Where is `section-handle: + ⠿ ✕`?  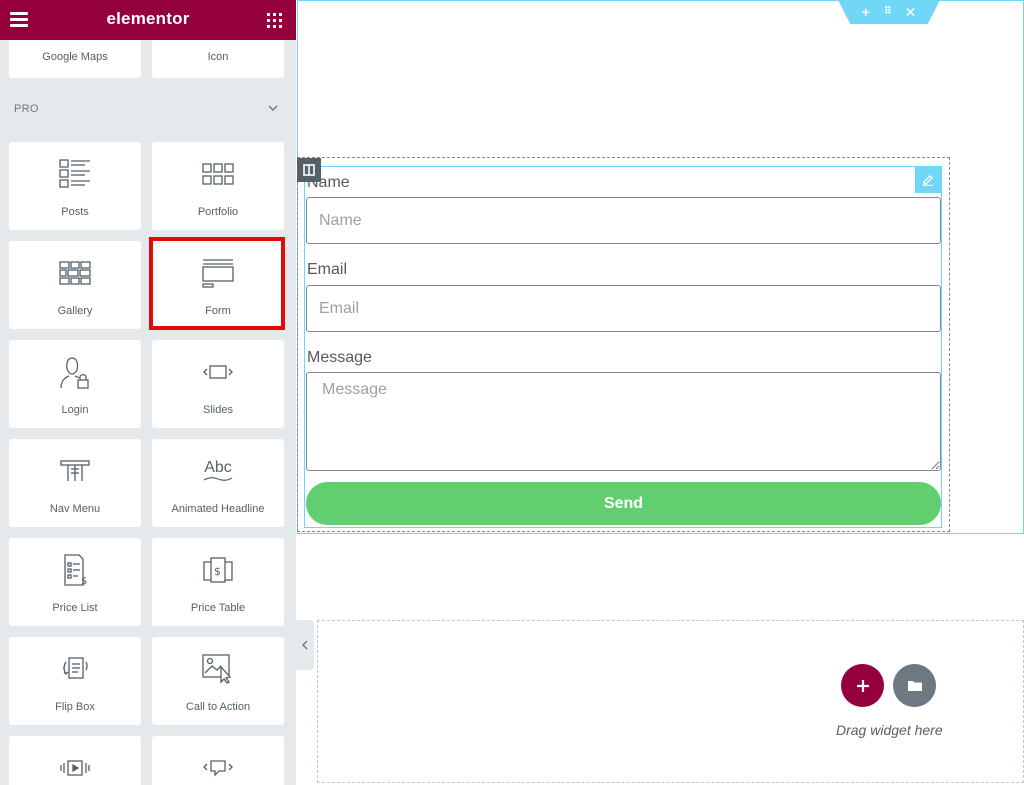 section-handle: + ⠿ ✕ is located at coordinates (889, 12).